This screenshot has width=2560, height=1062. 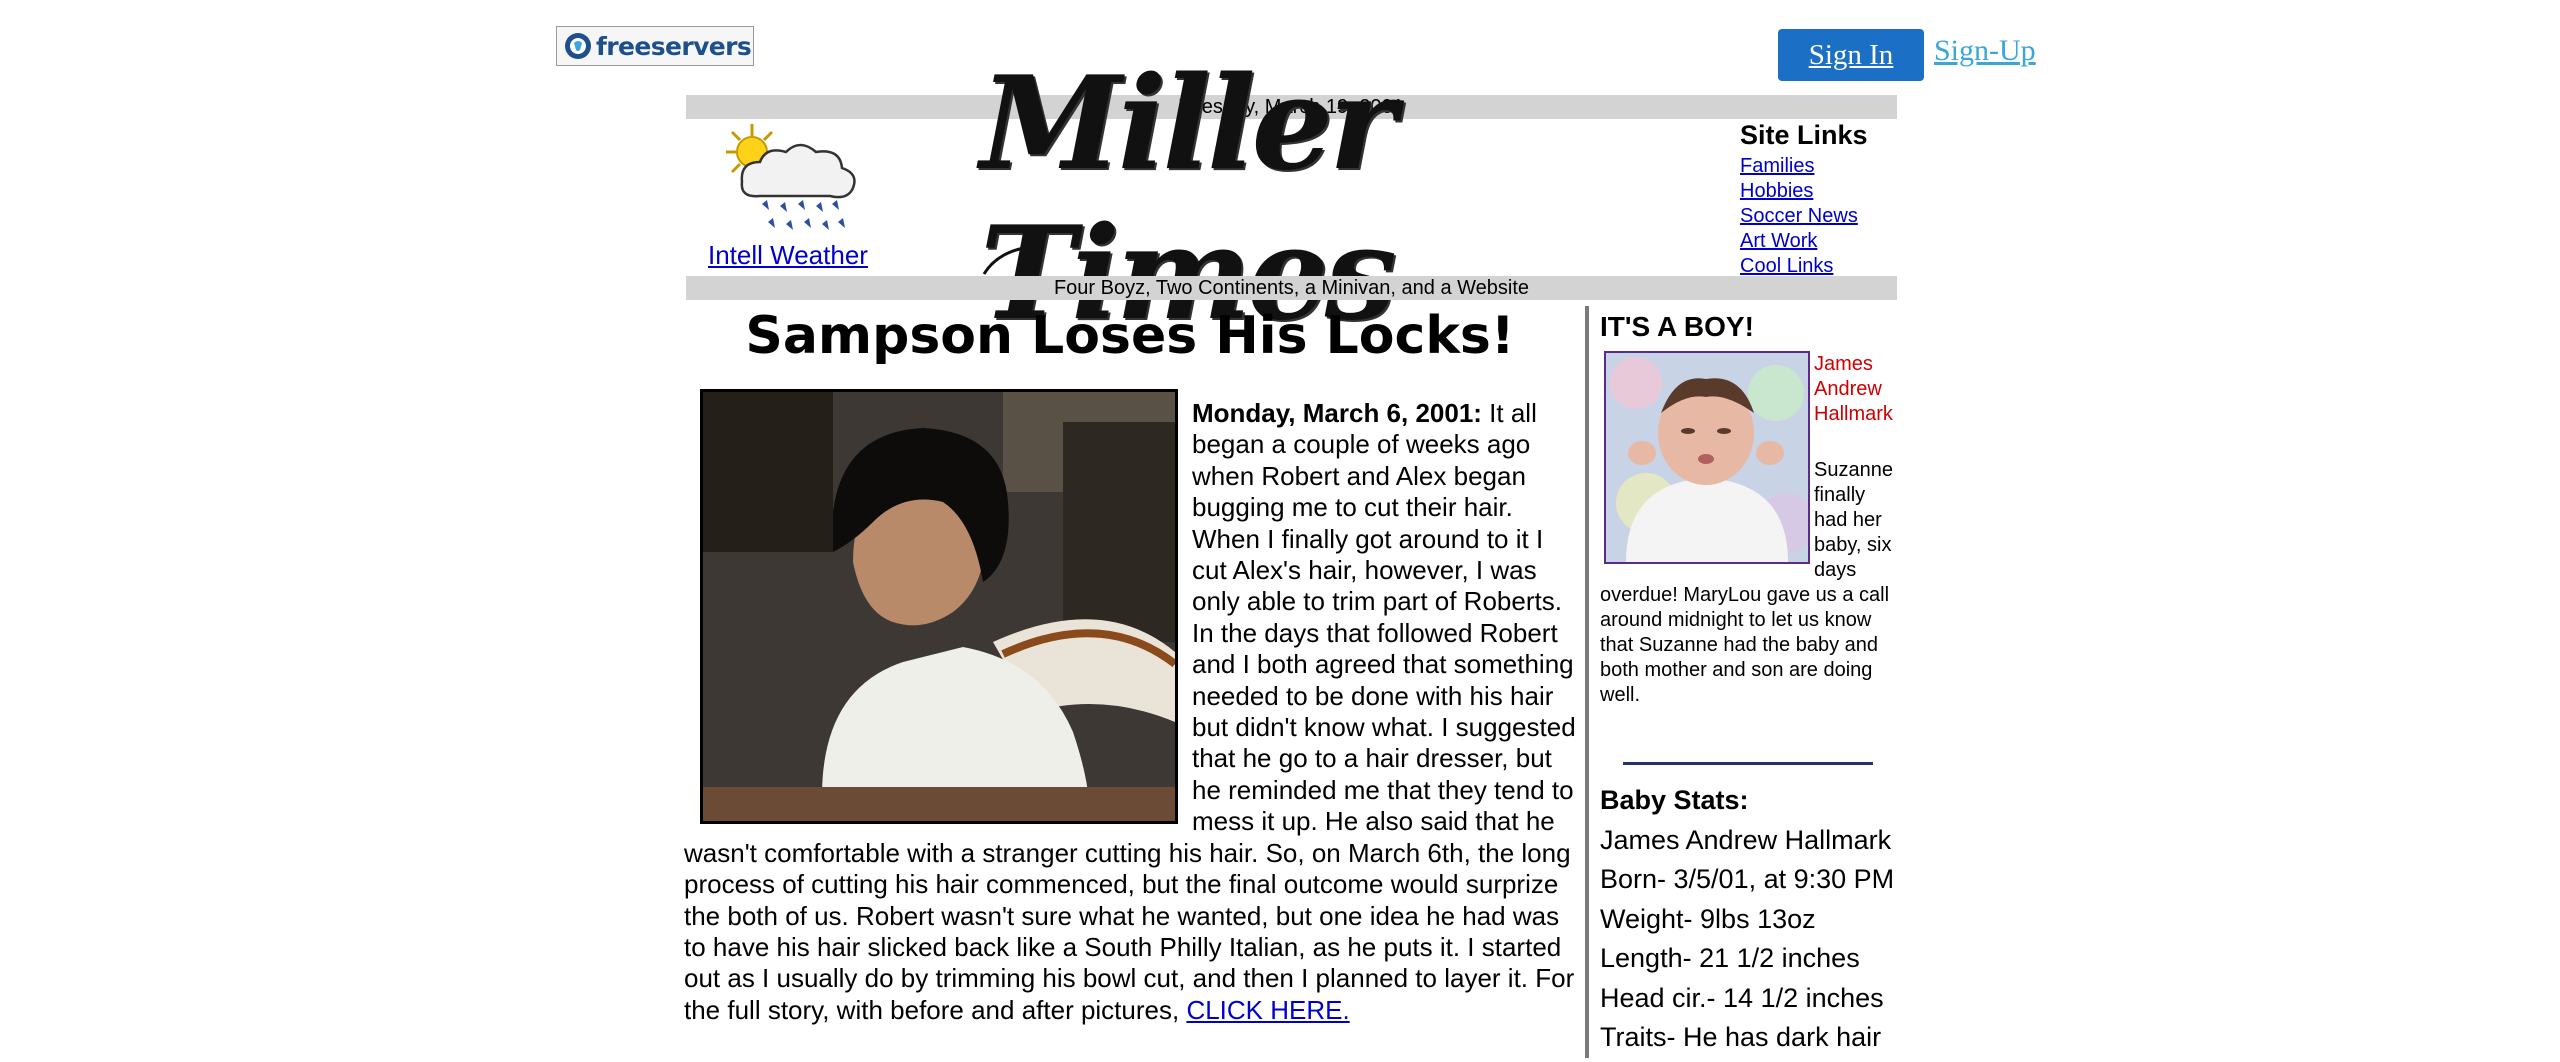 What do you see at coordinates (788, 255) in the screenshot?
I see `weather-link: Intell Weather` at bounding box center [788, 255].